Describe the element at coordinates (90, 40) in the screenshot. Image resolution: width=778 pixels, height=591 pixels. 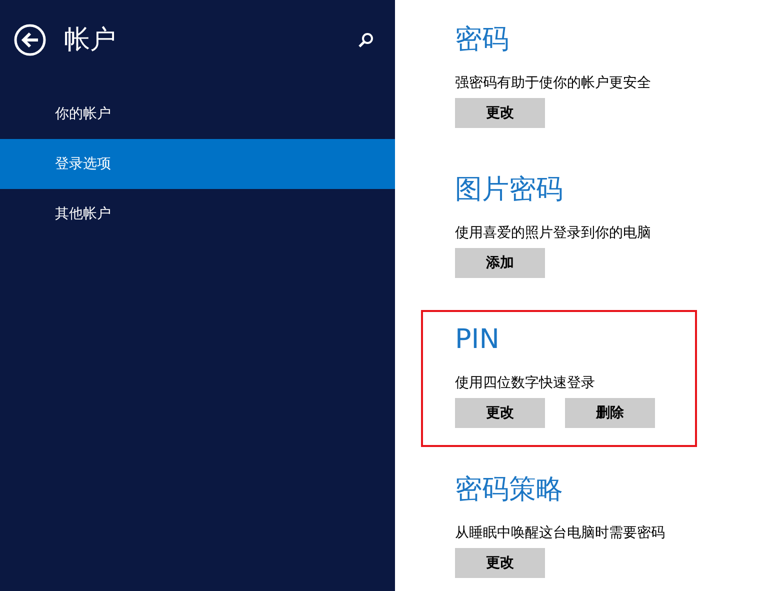
I see `page-title: 帐户` at that location.